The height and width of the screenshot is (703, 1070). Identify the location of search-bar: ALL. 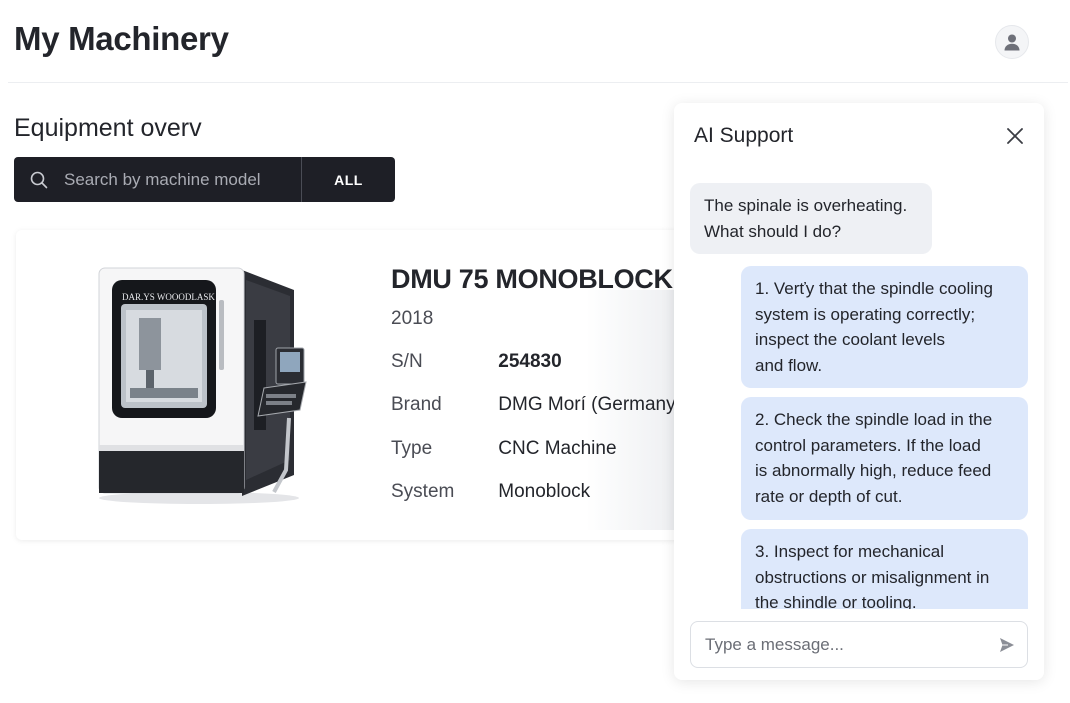
(204, 179).